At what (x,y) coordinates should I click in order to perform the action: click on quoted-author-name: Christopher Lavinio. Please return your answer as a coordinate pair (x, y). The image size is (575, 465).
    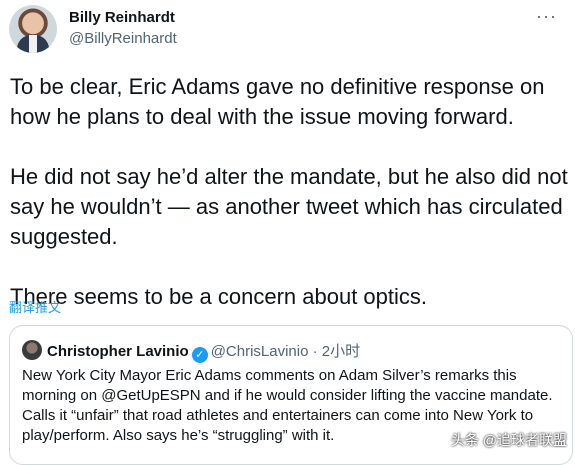
    Looking at the image, I should click on (118, 351).